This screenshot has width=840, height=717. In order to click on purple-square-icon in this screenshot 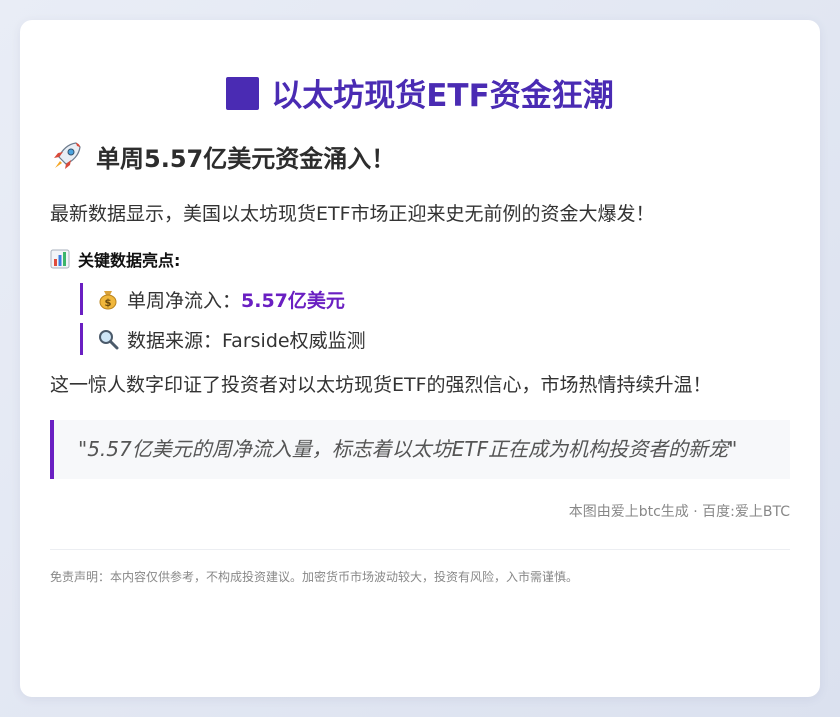, I will do `click(243, 93)`.